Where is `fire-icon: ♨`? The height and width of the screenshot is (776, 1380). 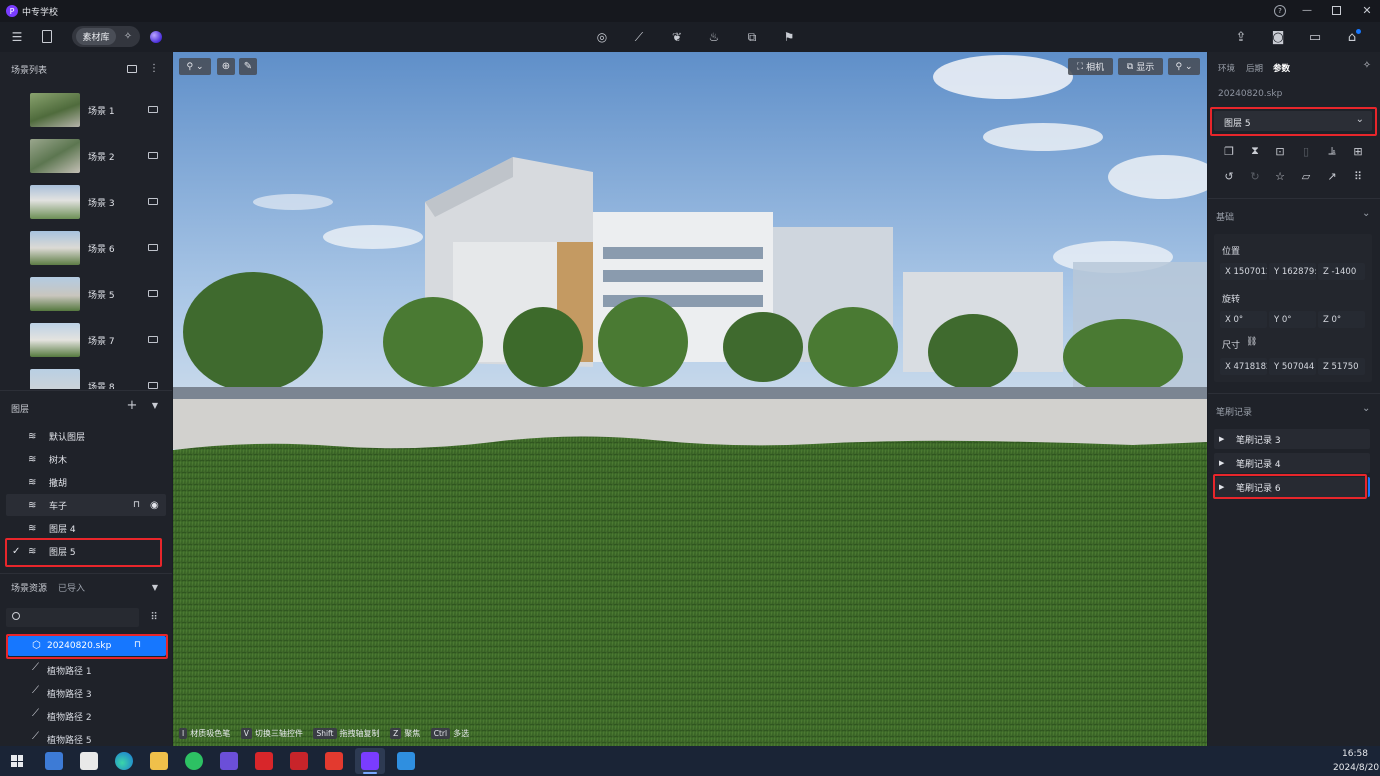
fire-icon: ♨ is located at coordinates (714, 37).